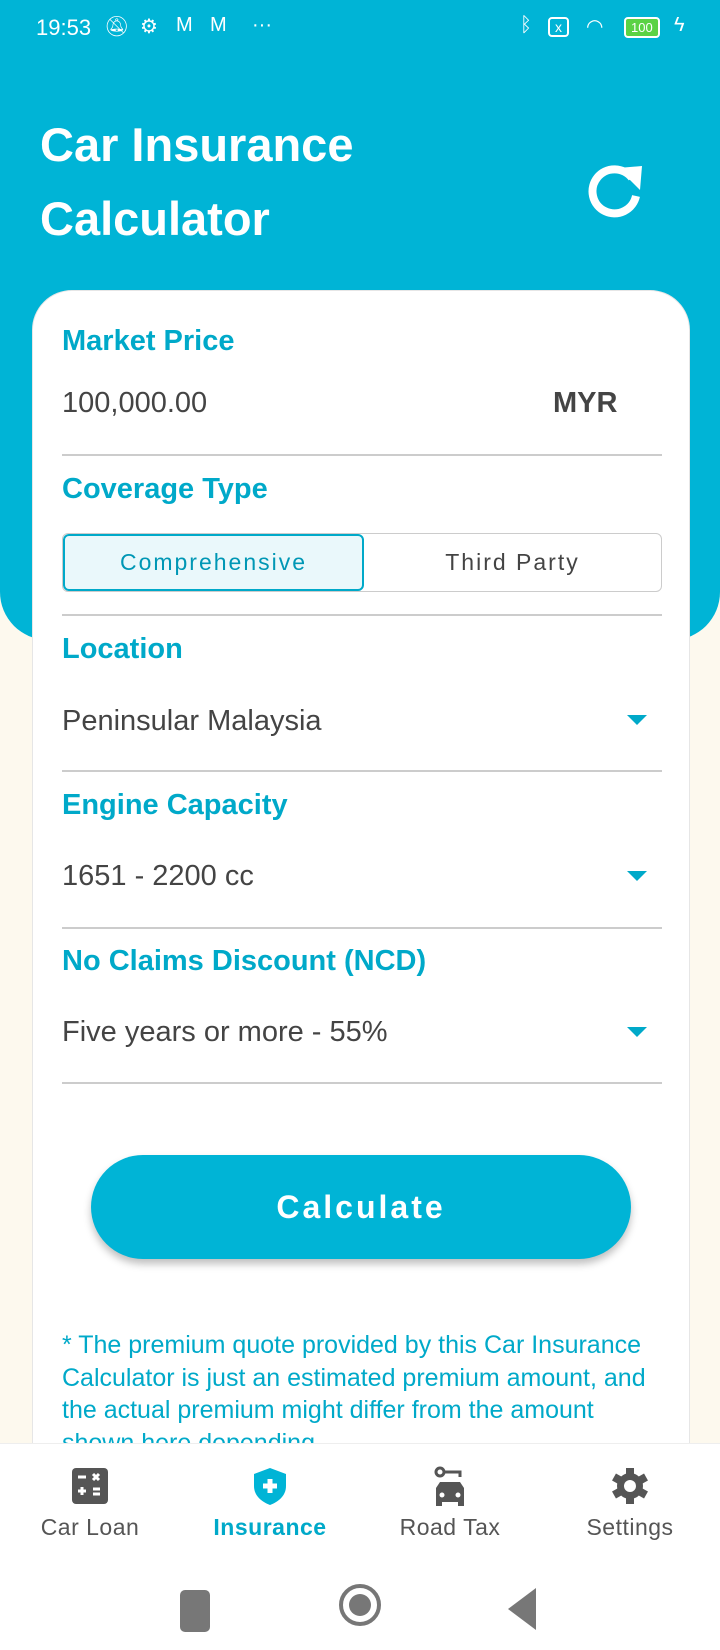 This screenshot has width=720, height=1650. Describe the element at coordinates (585, 403) in the screenshot. I see `currency-label: MYR` at that location.